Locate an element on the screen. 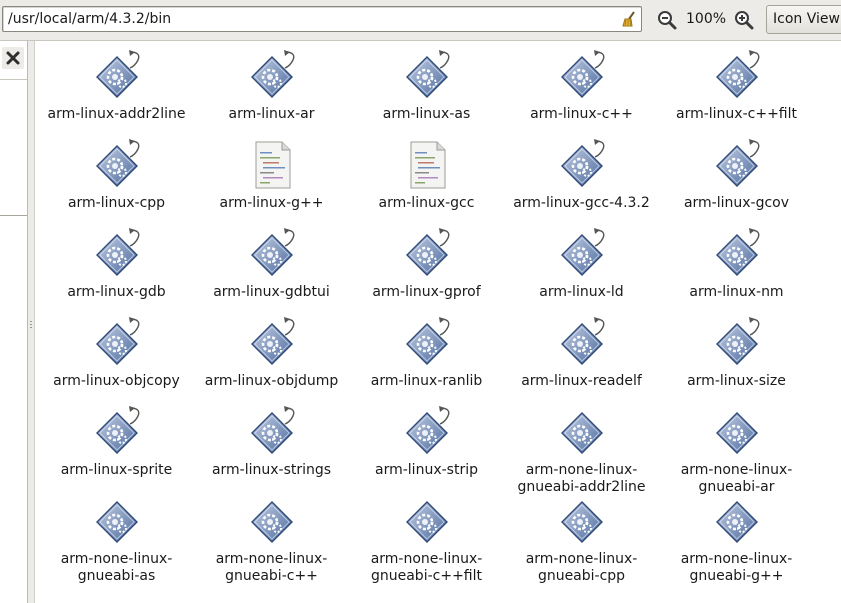  file-item: arm-linux-readelf is located at coordinates (581, 350).